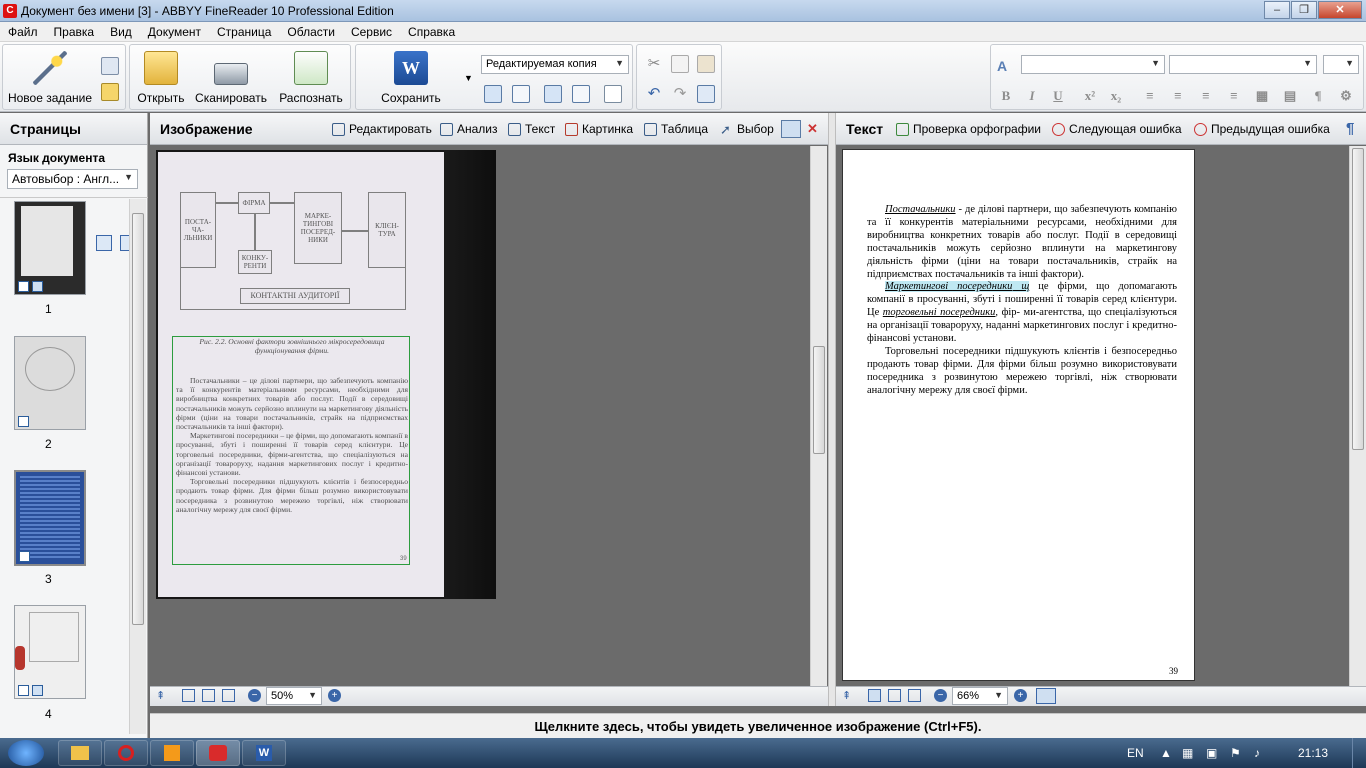  What do you see at coordinates (1359, 753) in the screenshot?
I see `show-desktop-button` at bounding box center [1359, 753].